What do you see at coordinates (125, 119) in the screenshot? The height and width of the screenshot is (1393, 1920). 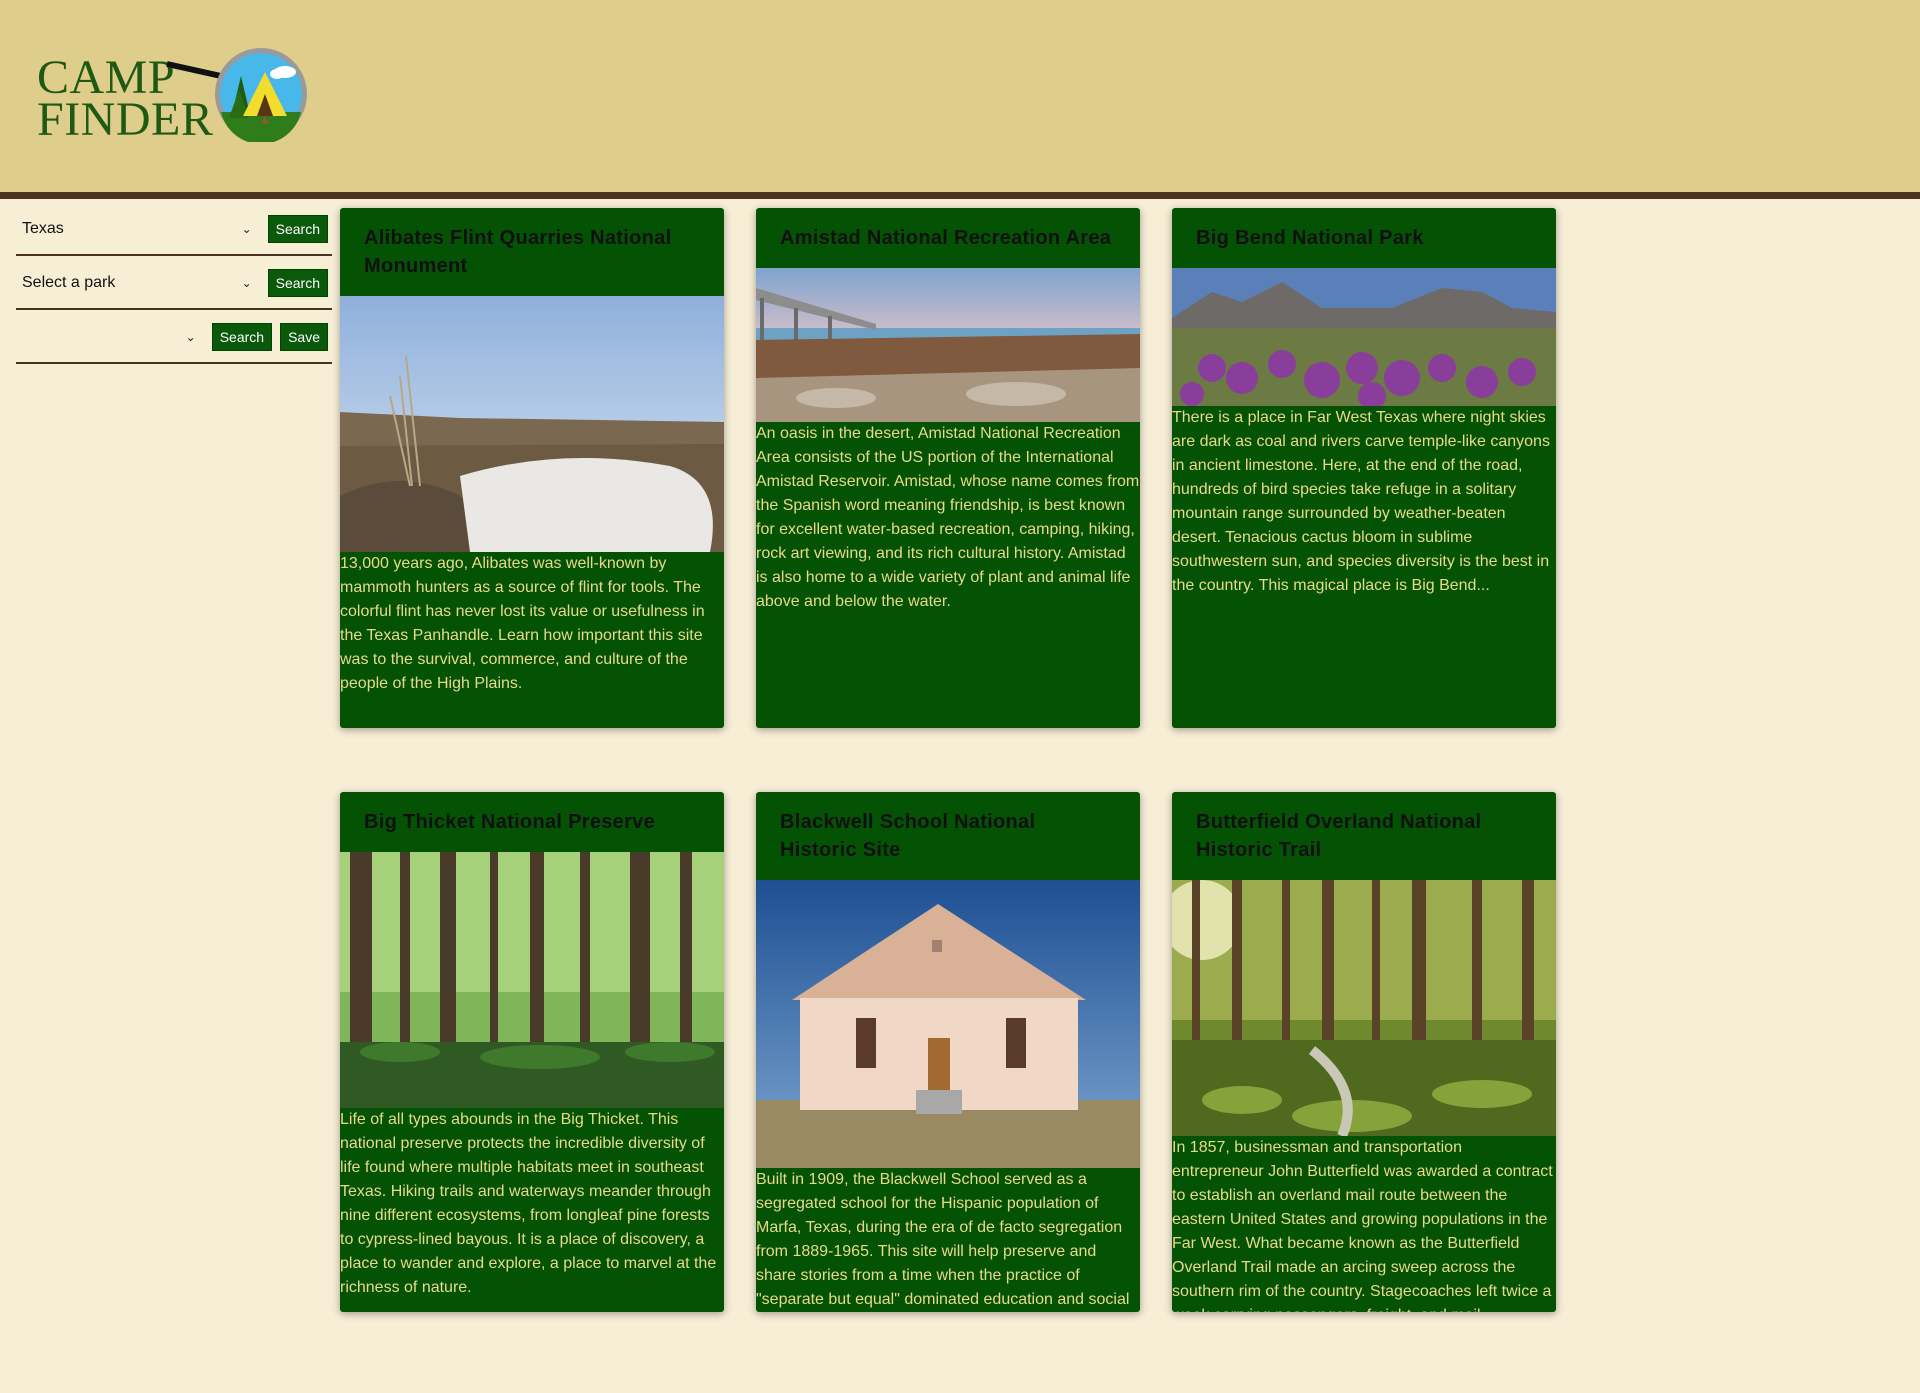 I see `logo-text-finder: FINDER` at bounding box center [125, 119].